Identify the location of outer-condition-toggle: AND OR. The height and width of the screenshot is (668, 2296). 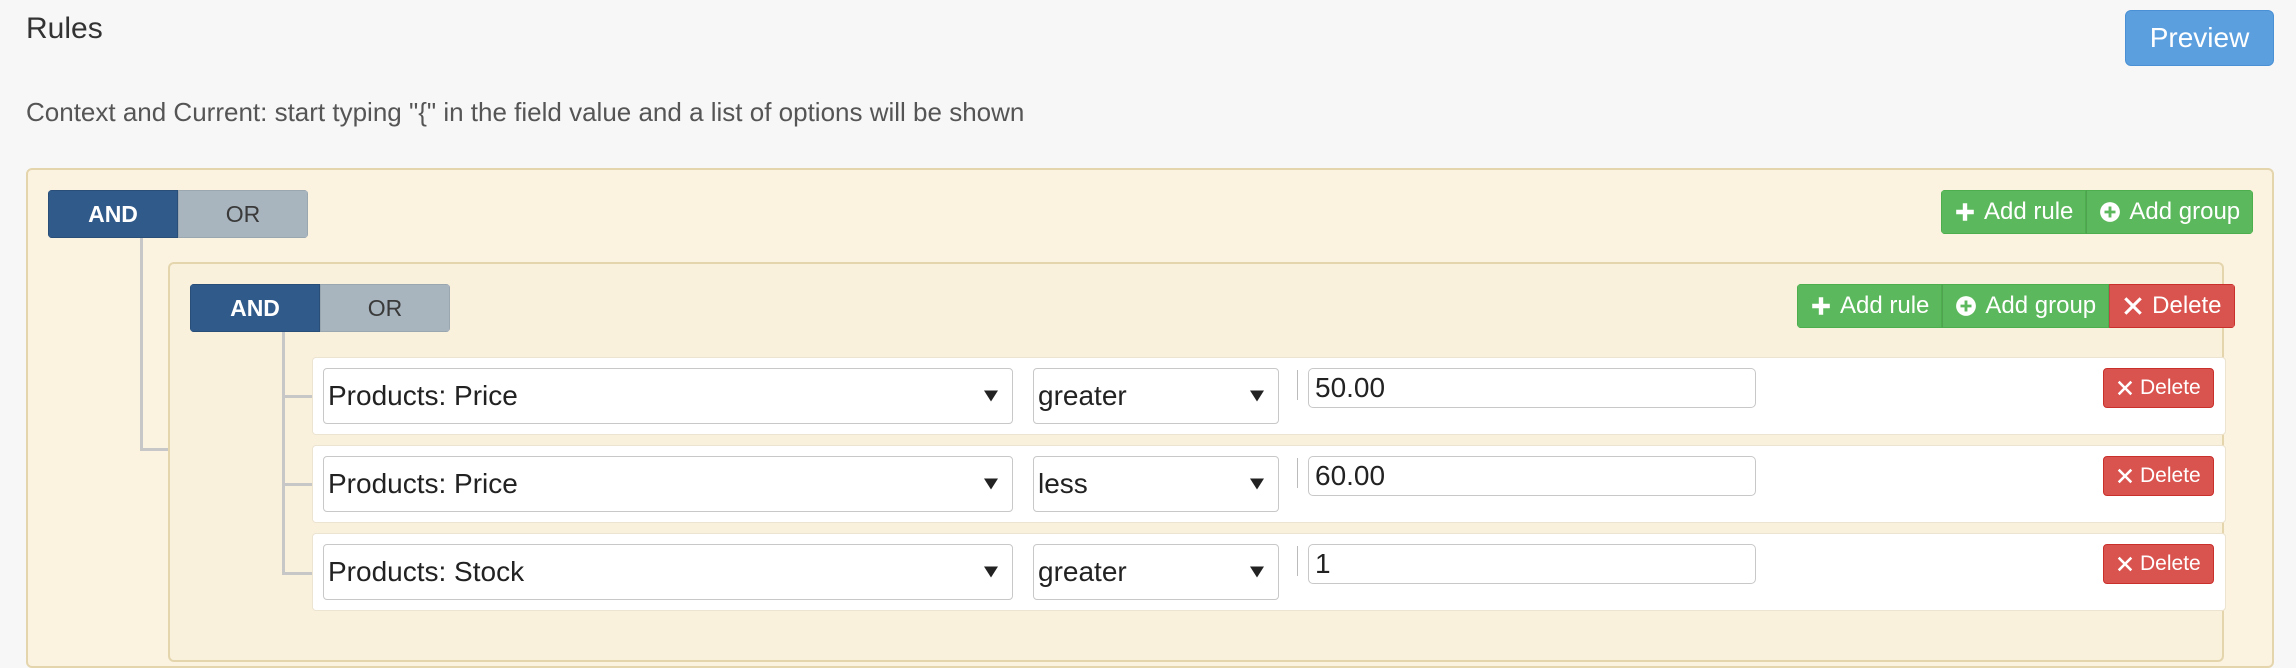
(178, 214).